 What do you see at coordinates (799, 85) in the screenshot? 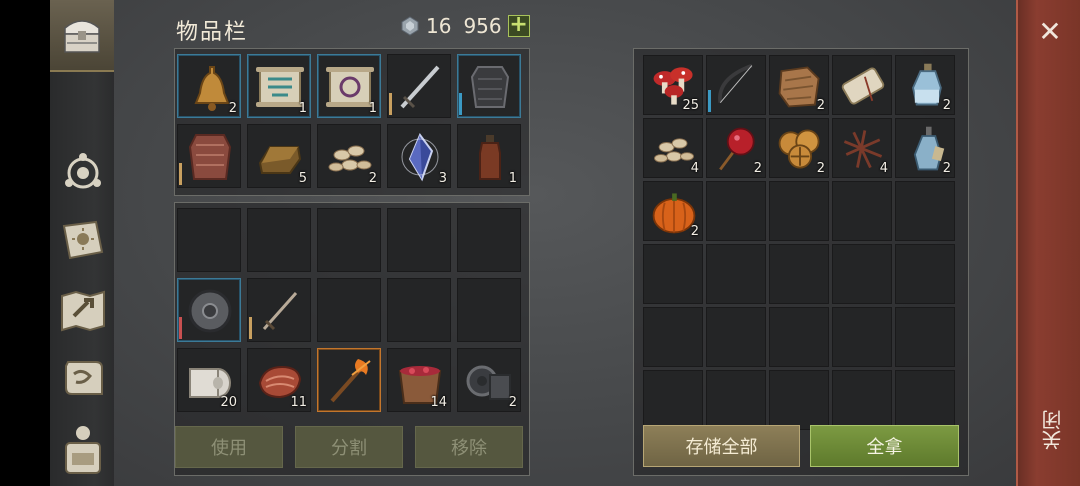
I see `container-slot-leather: 2` at bounding box center [799, 85].